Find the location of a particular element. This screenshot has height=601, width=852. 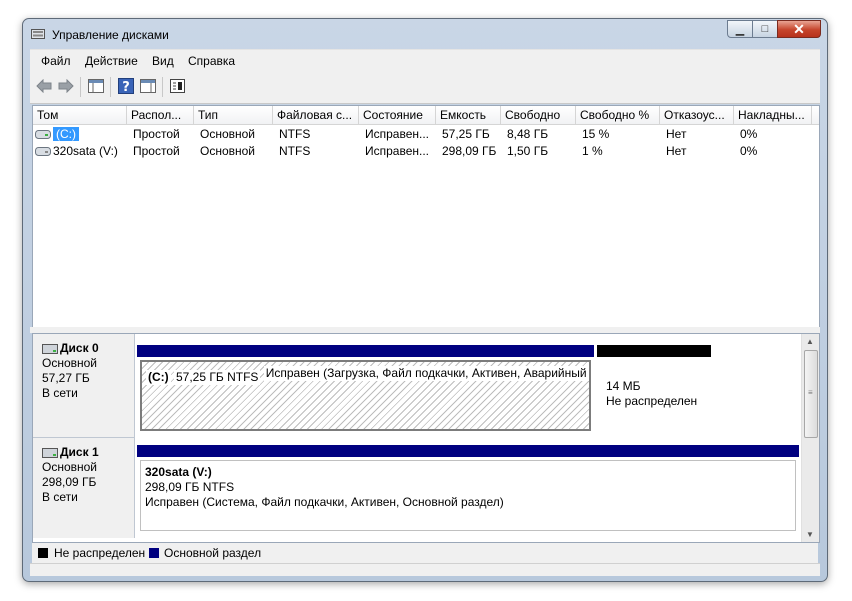

forward-icon is located at coordinates (66, 86).